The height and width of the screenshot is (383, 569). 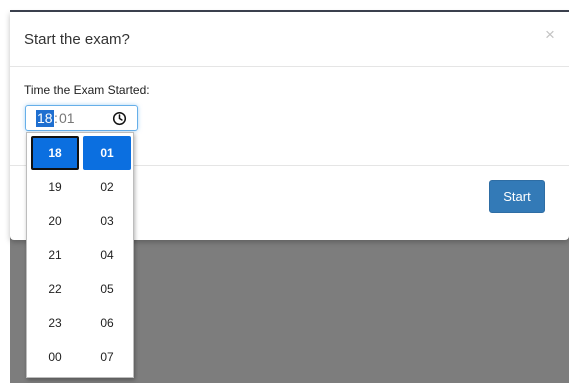 I want to click on hour-option: 20, so click(x=55, y=221).